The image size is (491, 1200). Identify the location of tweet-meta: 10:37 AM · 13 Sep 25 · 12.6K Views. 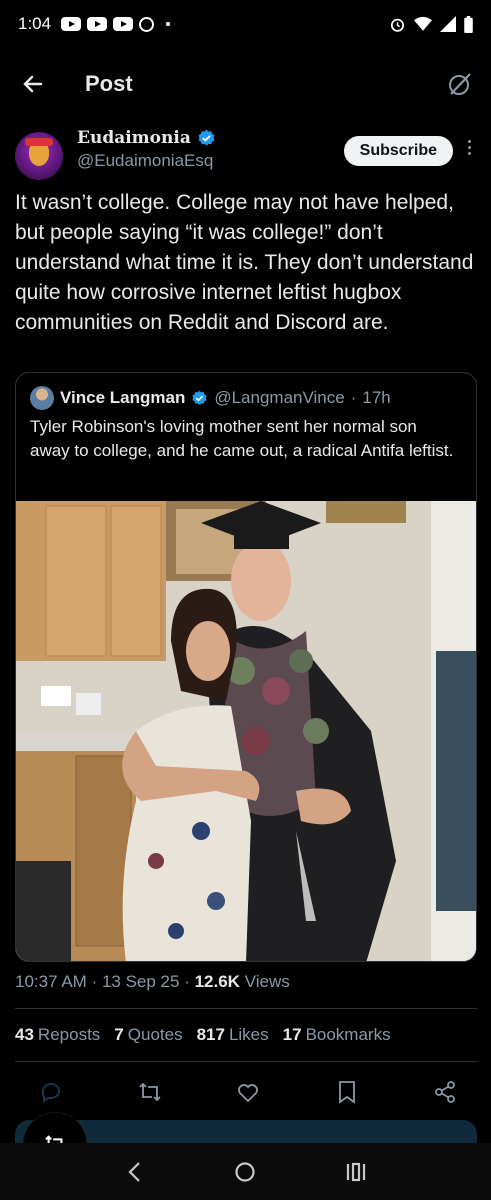
(152, 981).